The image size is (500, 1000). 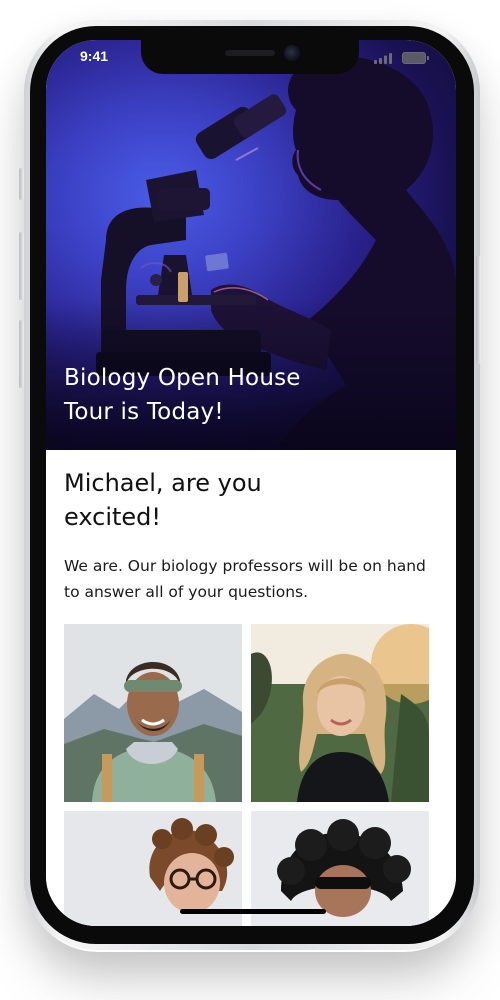 I want to click on power-button, so click(x=478, y=310).